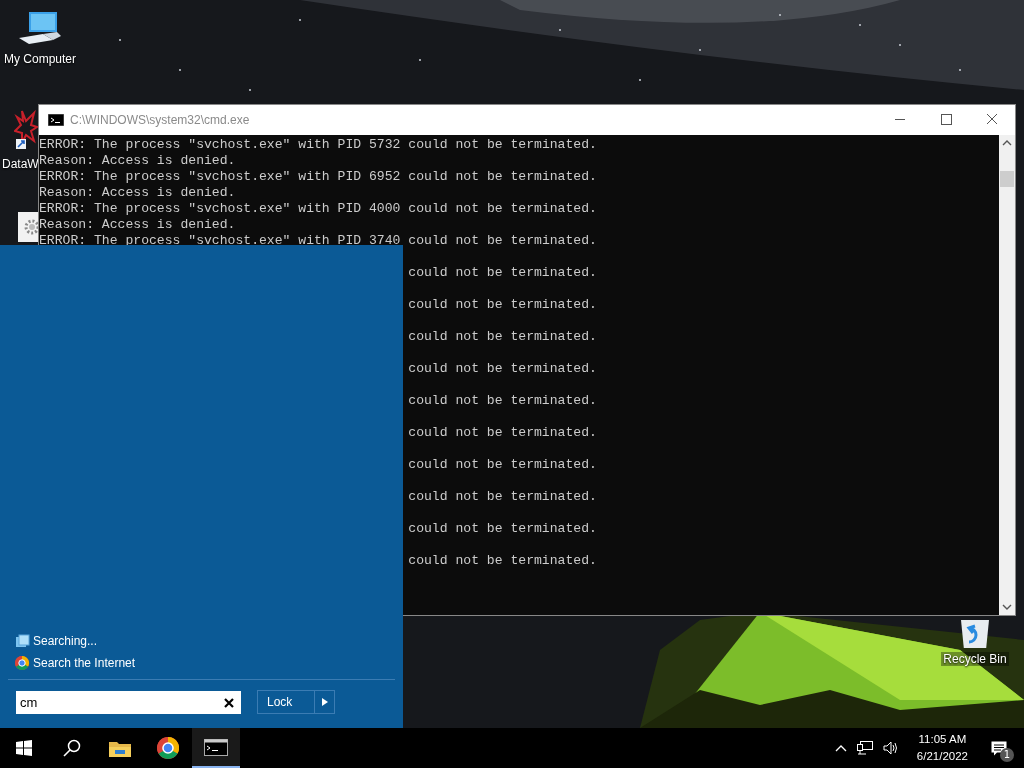 This screenshot has height=768, width=1024. Describe the element at coordinates (26, 130) in the screenshot. I see `shortcut-icon` at that location.